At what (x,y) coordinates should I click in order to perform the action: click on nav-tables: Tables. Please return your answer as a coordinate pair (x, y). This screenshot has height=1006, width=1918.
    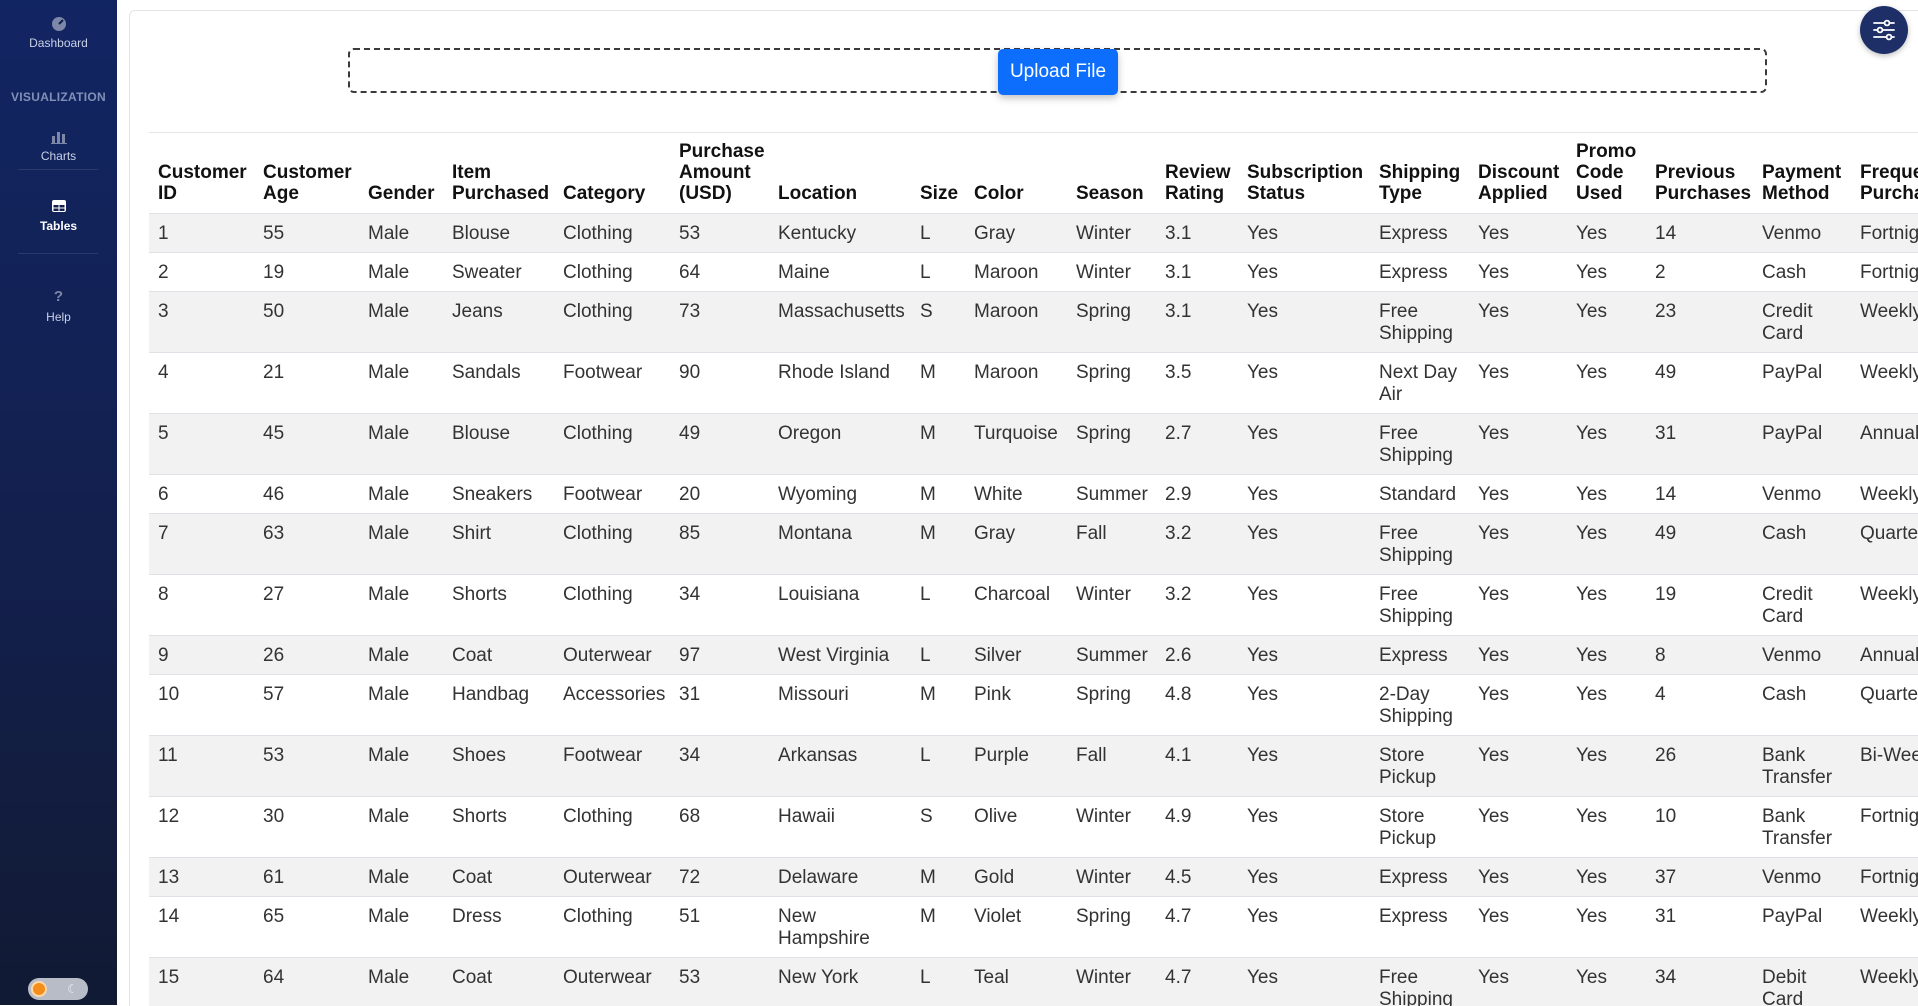
    Looking at the image, I should click on (58, 215).